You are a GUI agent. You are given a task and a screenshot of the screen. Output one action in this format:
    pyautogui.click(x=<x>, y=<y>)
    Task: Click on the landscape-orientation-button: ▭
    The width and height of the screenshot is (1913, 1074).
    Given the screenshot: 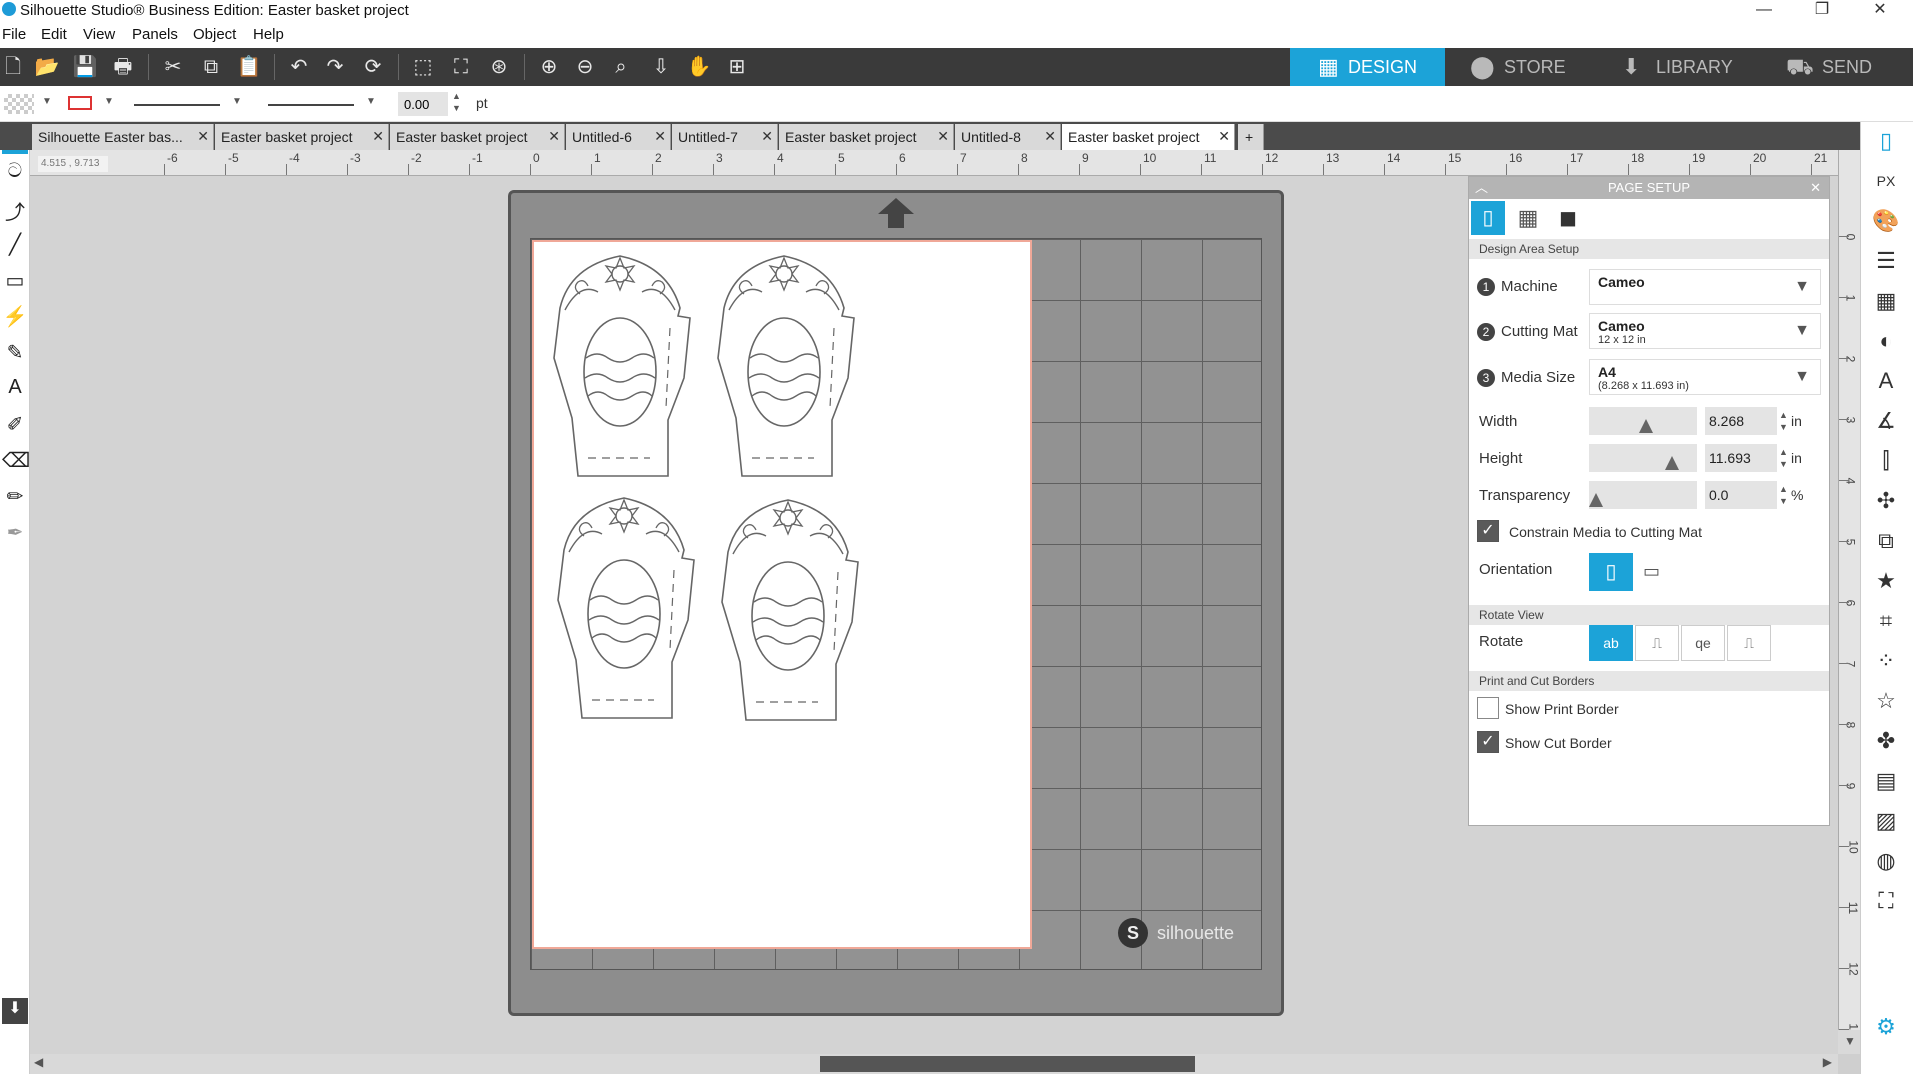 What is the action you would take?
    pyautogui.click(x=1651, y=571)
    